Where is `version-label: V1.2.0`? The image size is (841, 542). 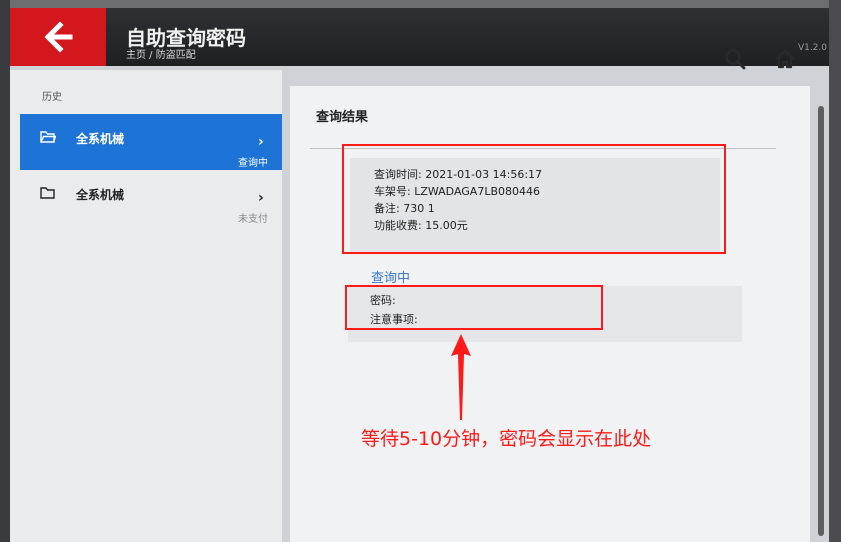 version-label: V1.2.0 is located at coordinates (812, 48).